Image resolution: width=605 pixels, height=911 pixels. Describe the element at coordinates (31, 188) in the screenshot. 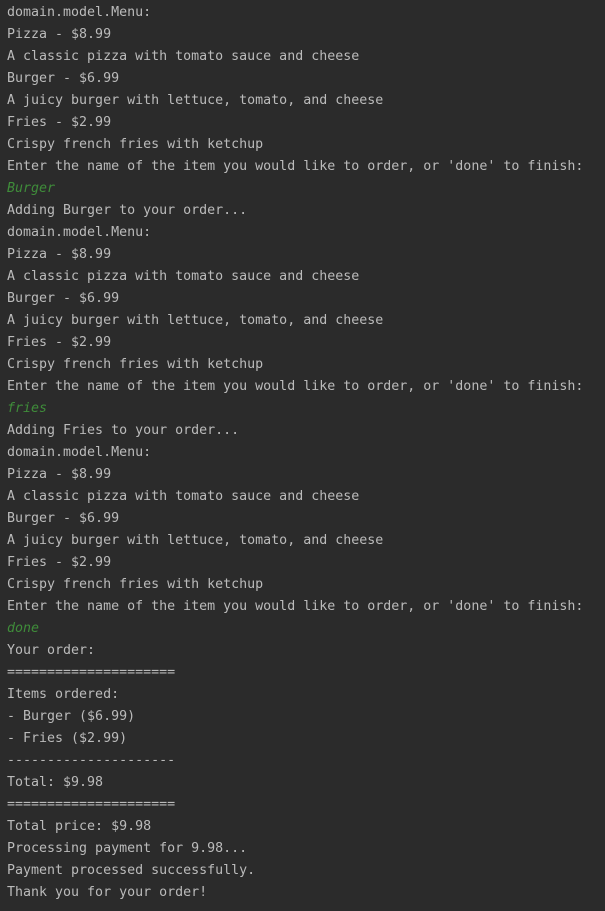

I see `console-user-input-line: Burger` at that location.